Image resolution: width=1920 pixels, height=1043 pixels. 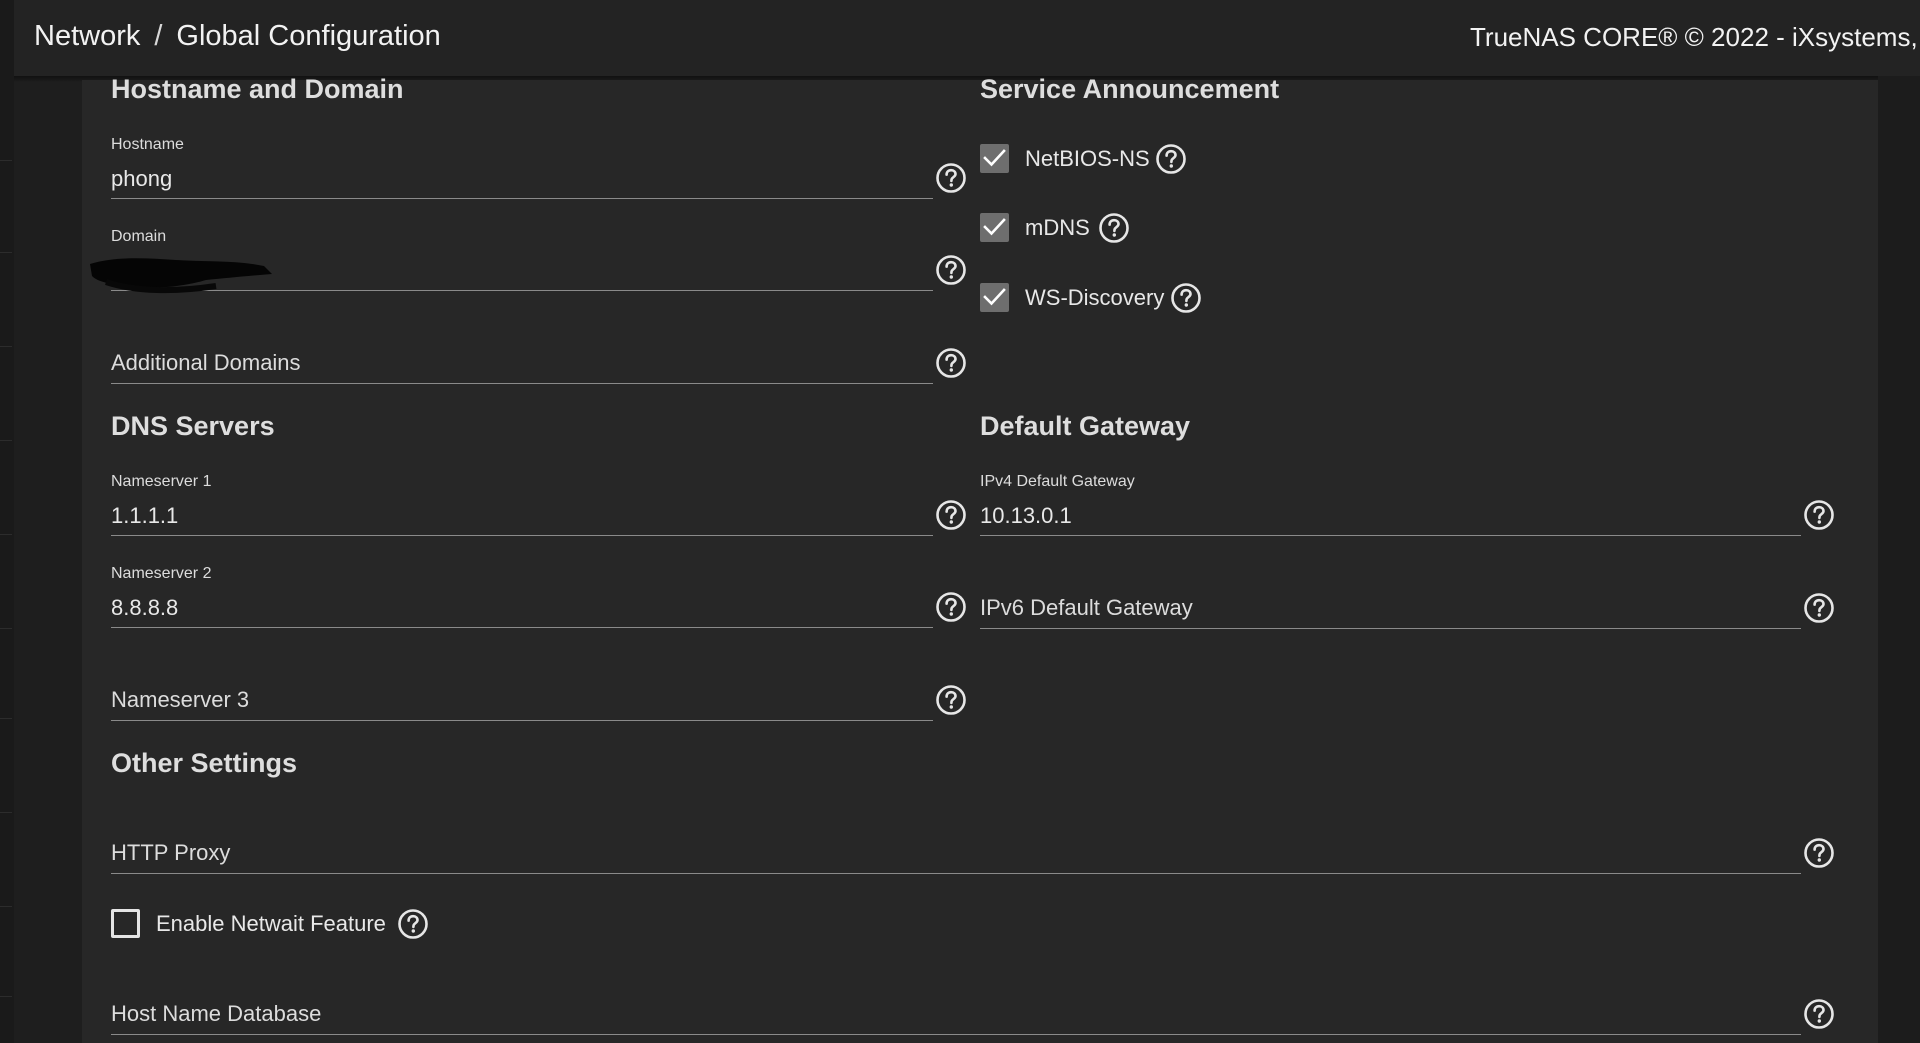 What do you see at coordinates (271, 923) in the screenshot?
I see `netwait-label: Enable Netwait Feature` at bounding box center [271, 923].